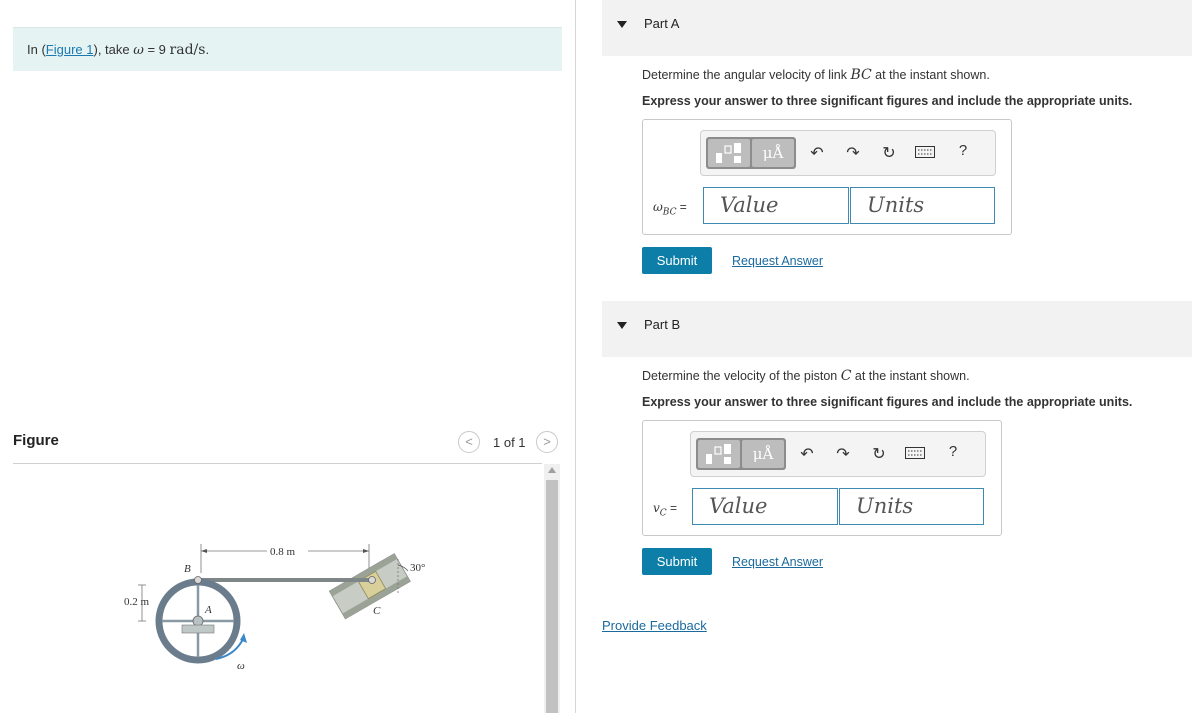 The height and width of the screenshot is (713, 1192). I want to click on mechanism-figure: 0.8 m C 30° B A 0.2 m ω, so click(274, 608).